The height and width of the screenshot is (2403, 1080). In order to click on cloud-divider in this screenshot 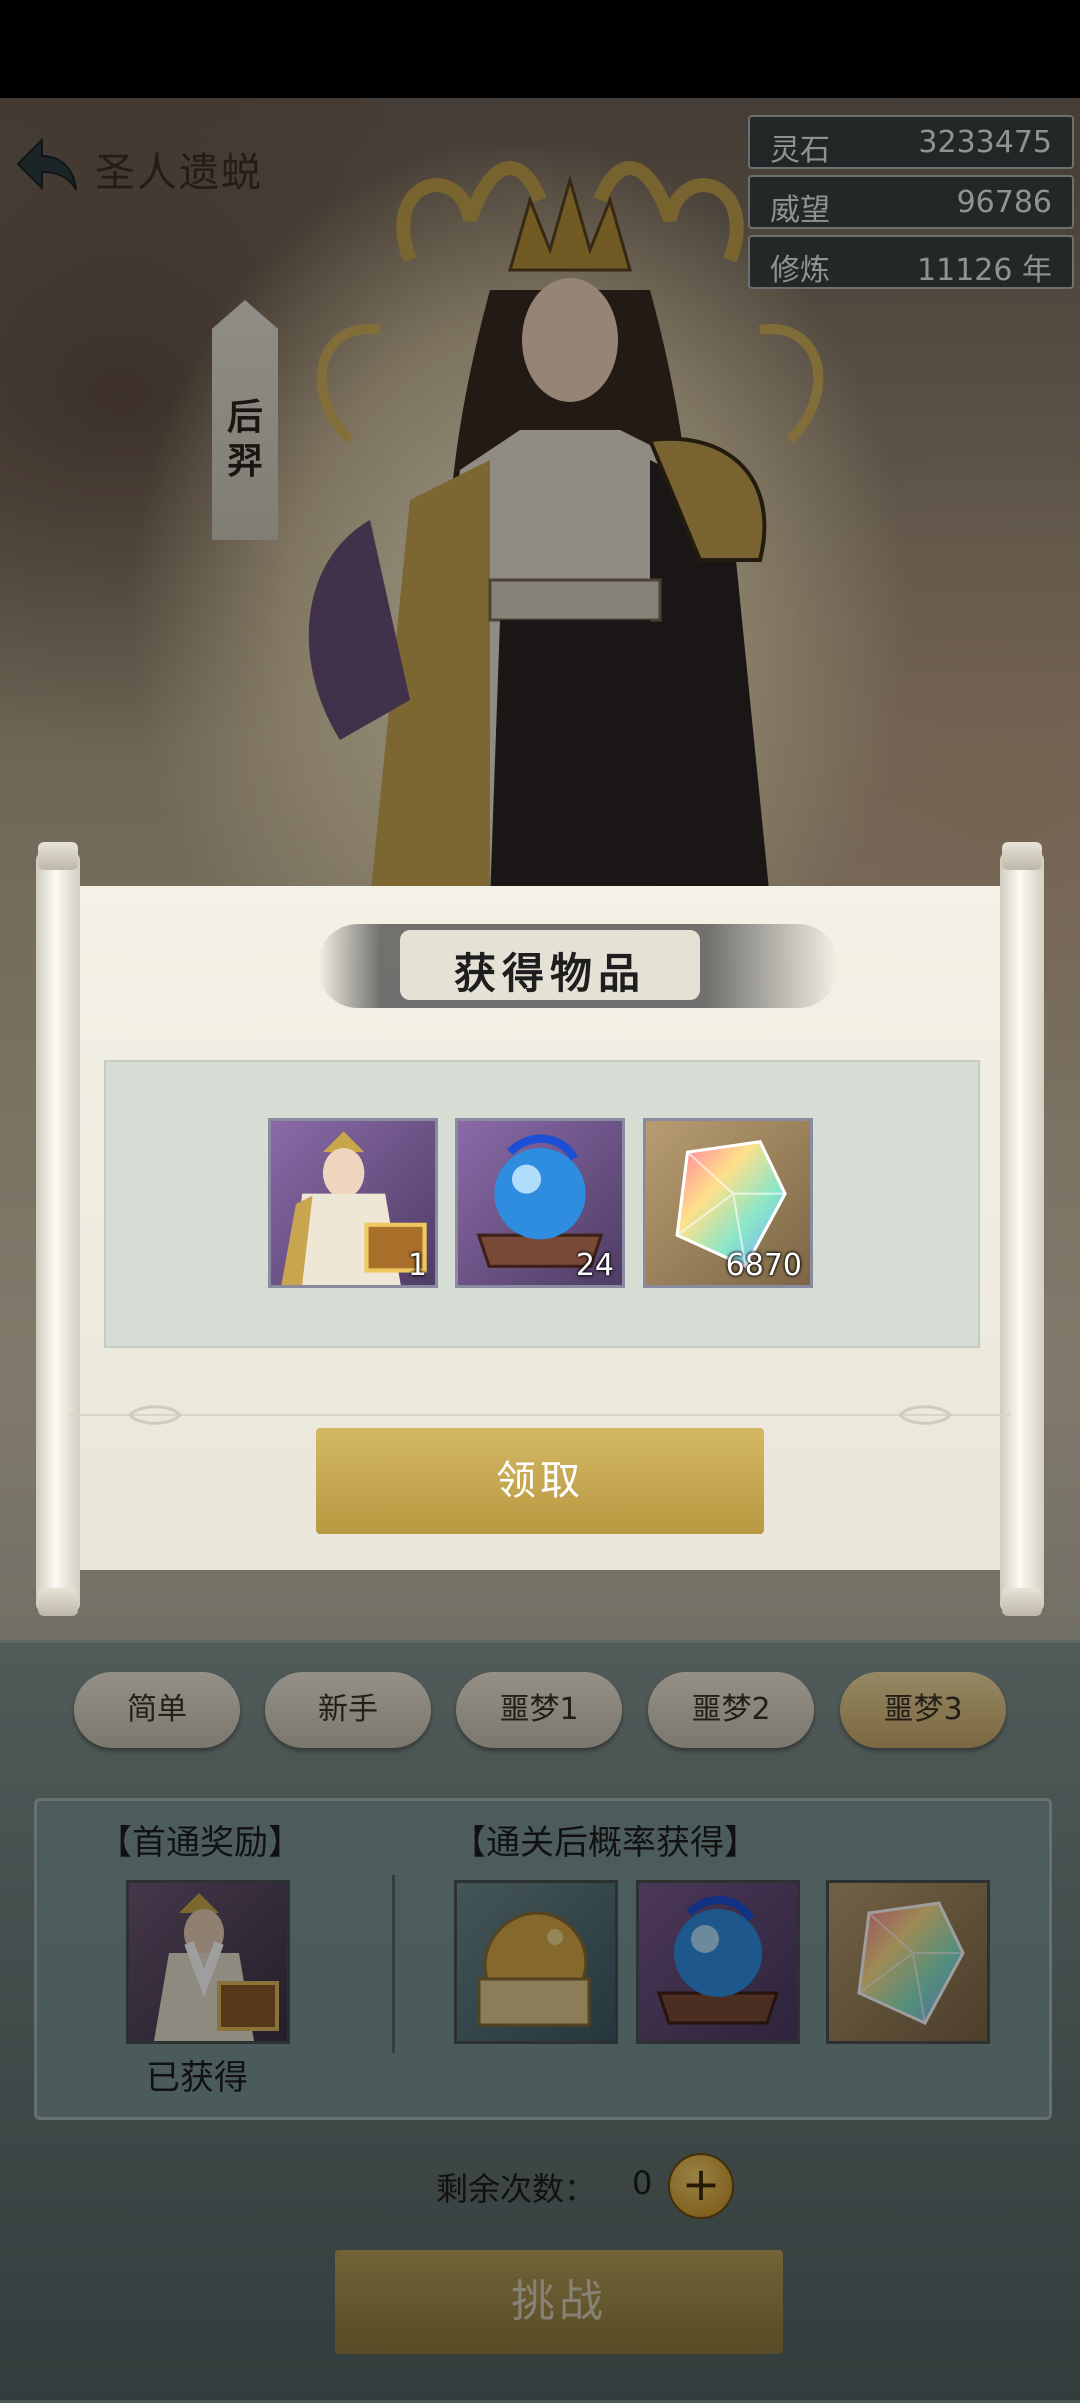, I will do `click(540, 1415)`.